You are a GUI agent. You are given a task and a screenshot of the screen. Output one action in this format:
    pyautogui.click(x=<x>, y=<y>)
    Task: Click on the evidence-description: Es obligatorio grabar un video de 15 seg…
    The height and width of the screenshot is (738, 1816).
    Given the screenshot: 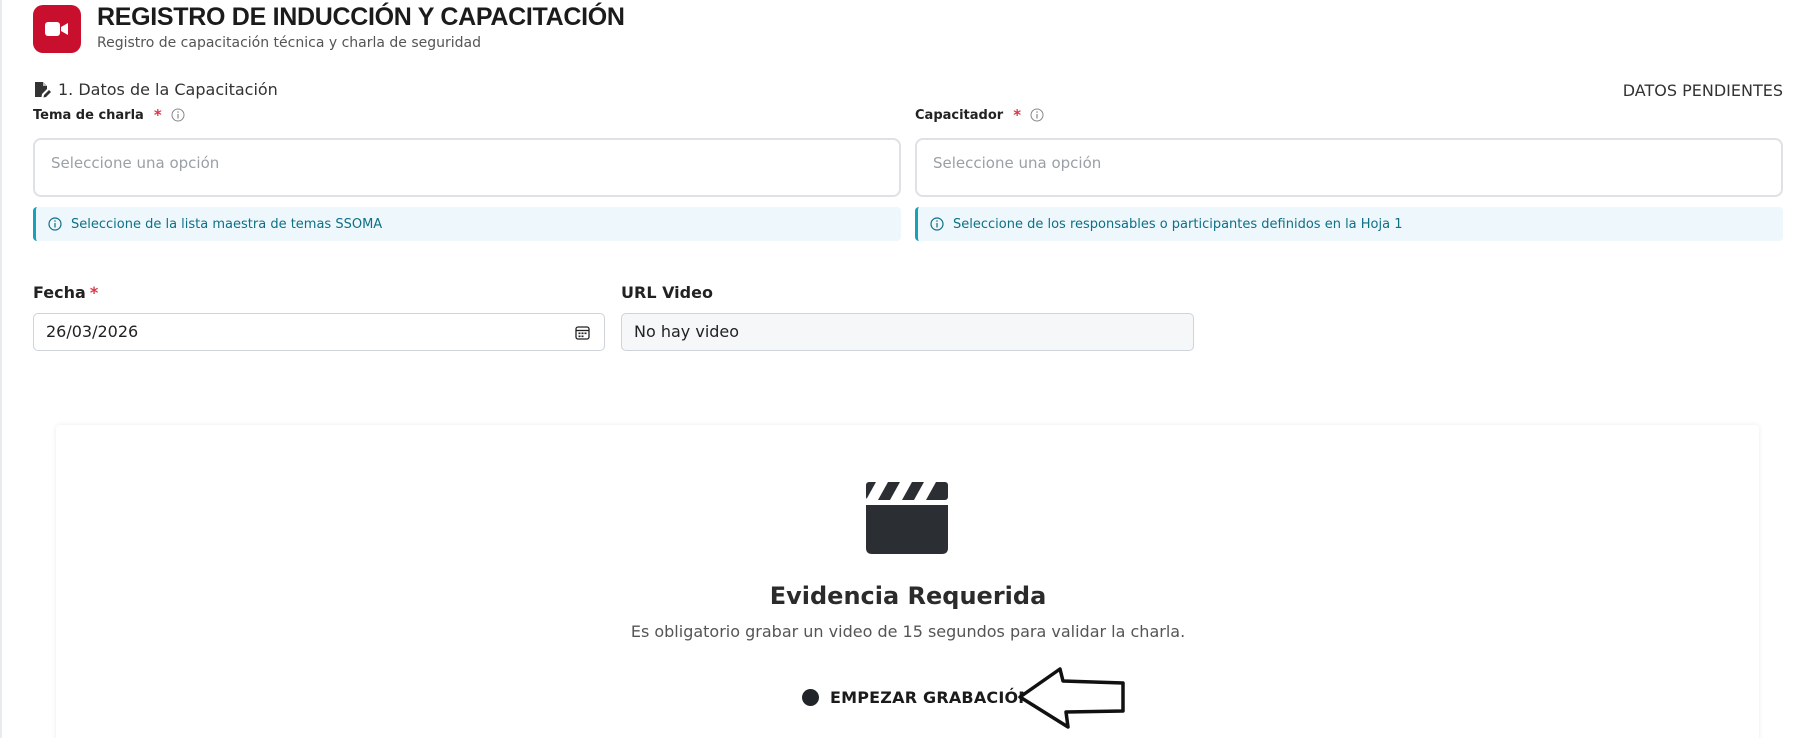 What is the action you would take?
    pyautogui.click(x=908, y=631)
    